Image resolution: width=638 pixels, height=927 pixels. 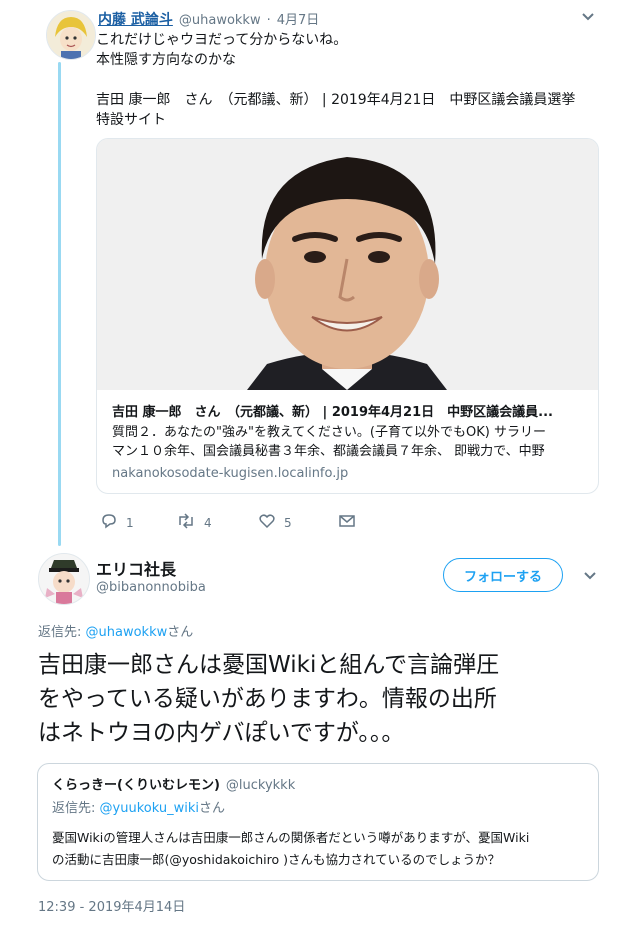 What do you see at coordinates (127, 632) in the screenshot?
I see `reply-to-handle: @uhawokkw` at bounding box center [127, 632].